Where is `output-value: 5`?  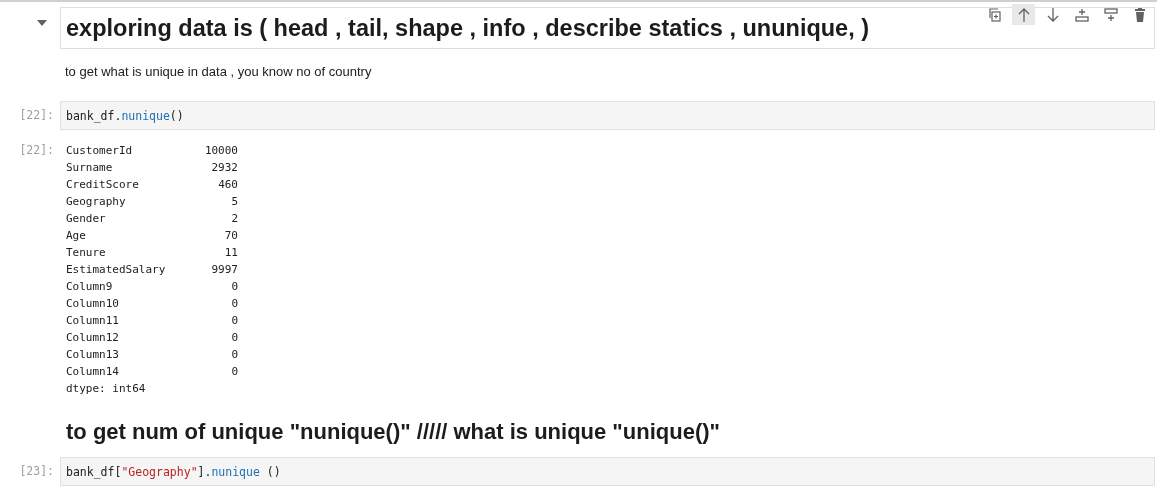 output-value: 5 is located at coordinates (234, 202).